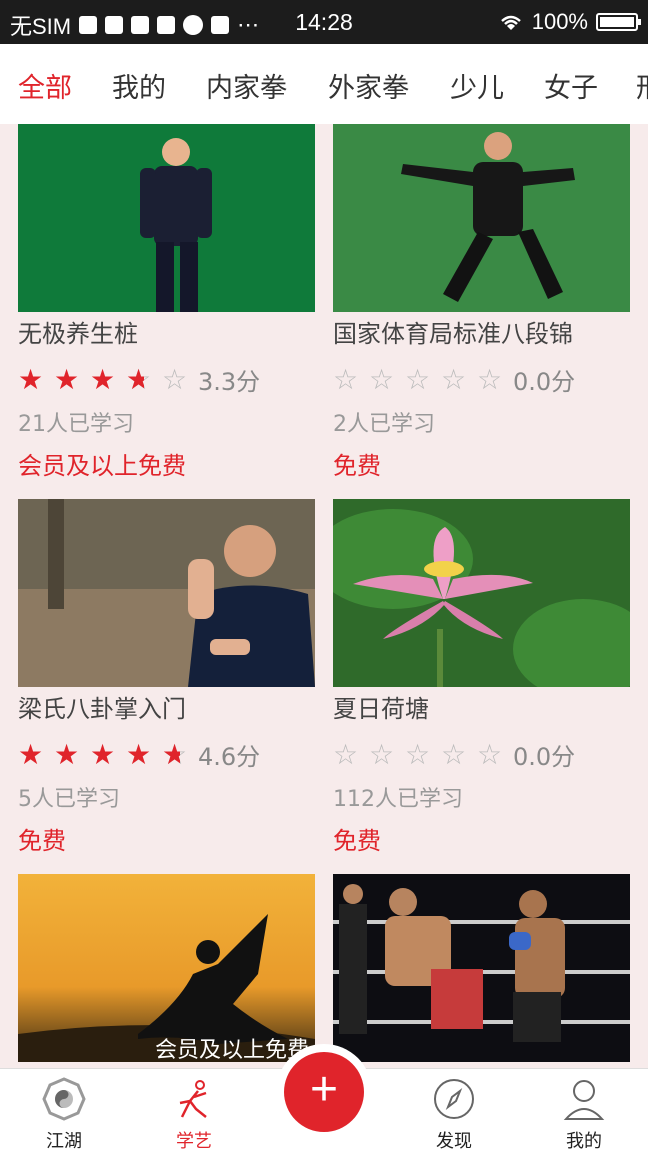  I want to click on course-card: 夏日荷塘 ☆ ☆ ☆ ☆ ☆ 0.0分 112人已学习 免费, so click(481, 679).